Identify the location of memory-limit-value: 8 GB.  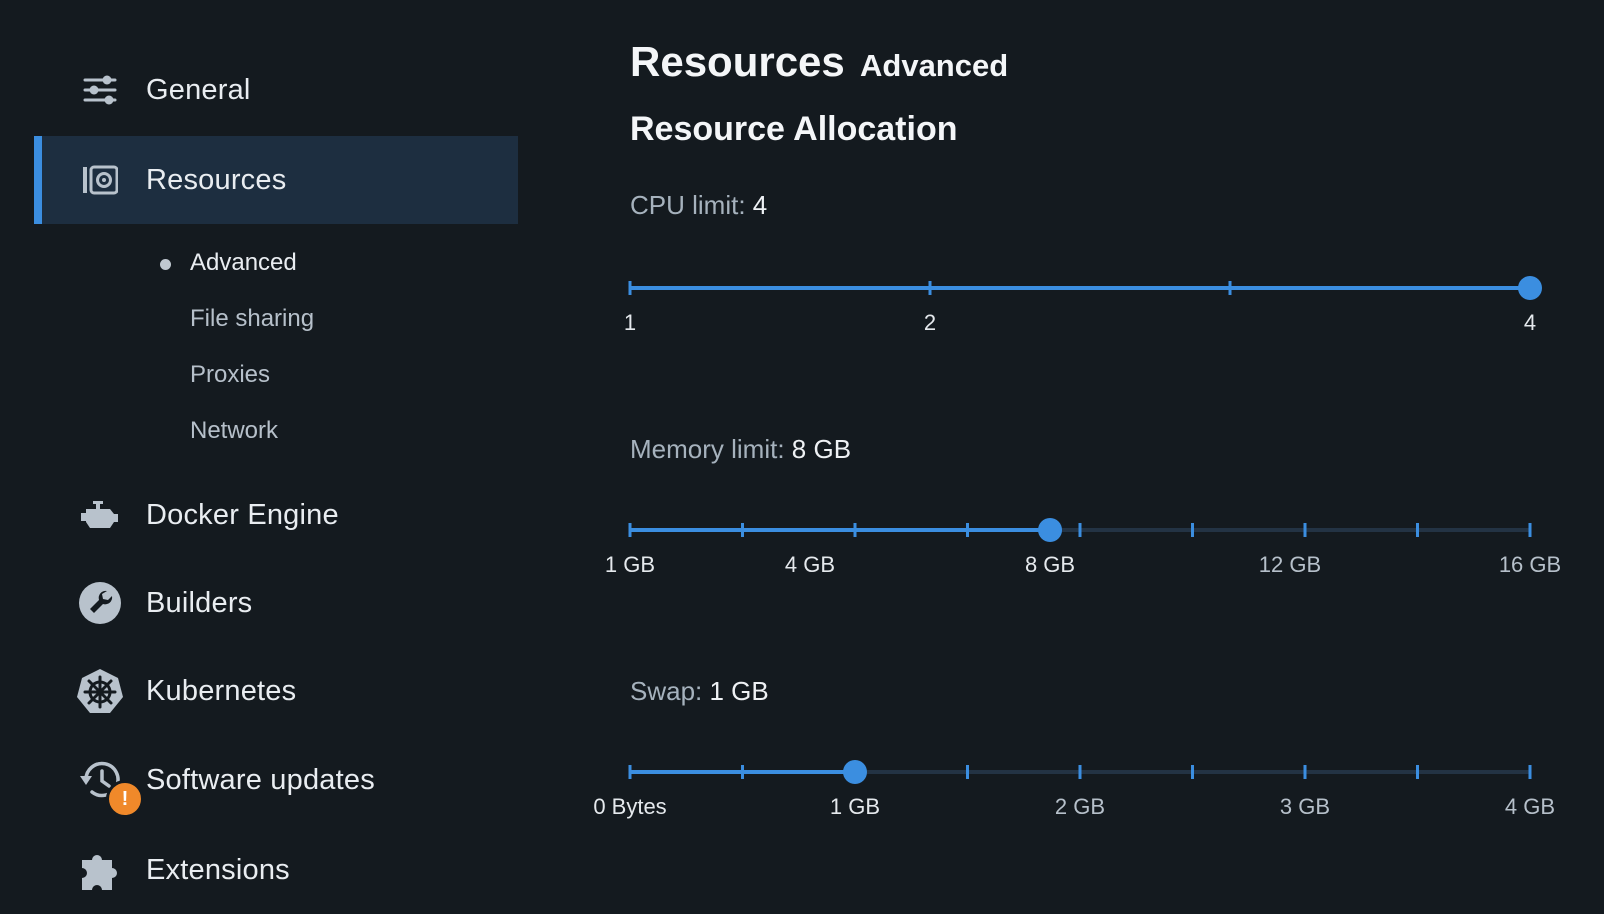
(821, 449).